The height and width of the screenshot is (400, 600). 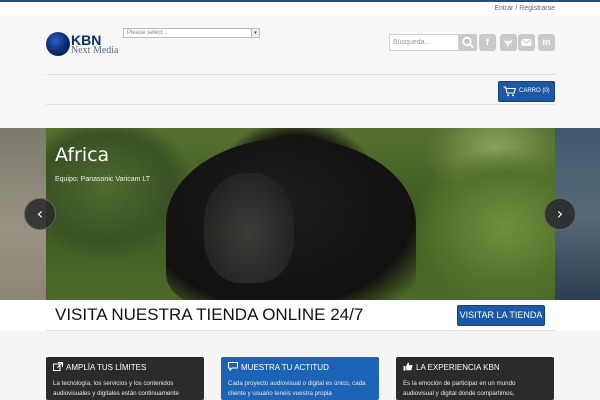 I want to click on cart-button: CARRO (0), so click(x=526, y=91).